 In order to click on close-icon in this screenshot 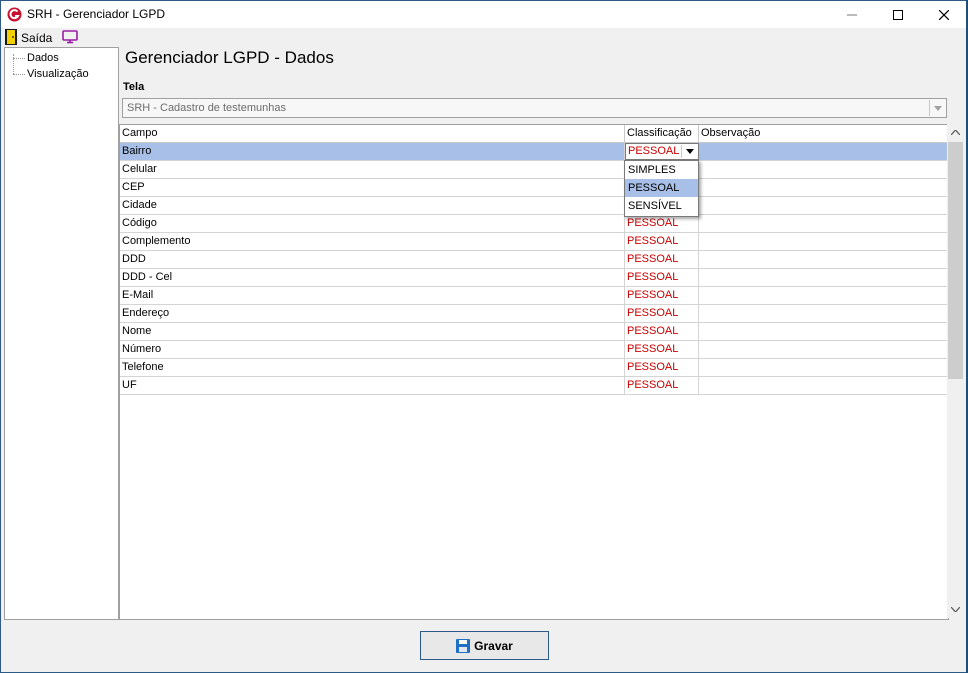, I will do `click(944, 14)`.